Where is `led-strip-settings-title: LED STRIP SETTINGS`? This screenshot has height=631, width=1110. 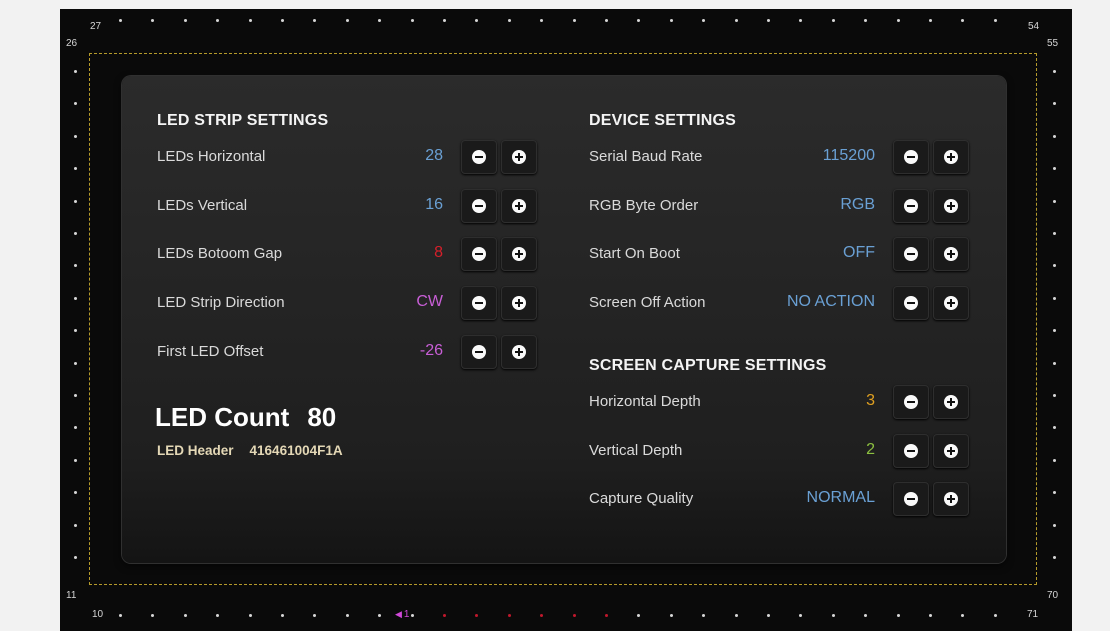 led-strip-settings-title: LED STRIP SETTINGS is located at coordinates (243, 120).